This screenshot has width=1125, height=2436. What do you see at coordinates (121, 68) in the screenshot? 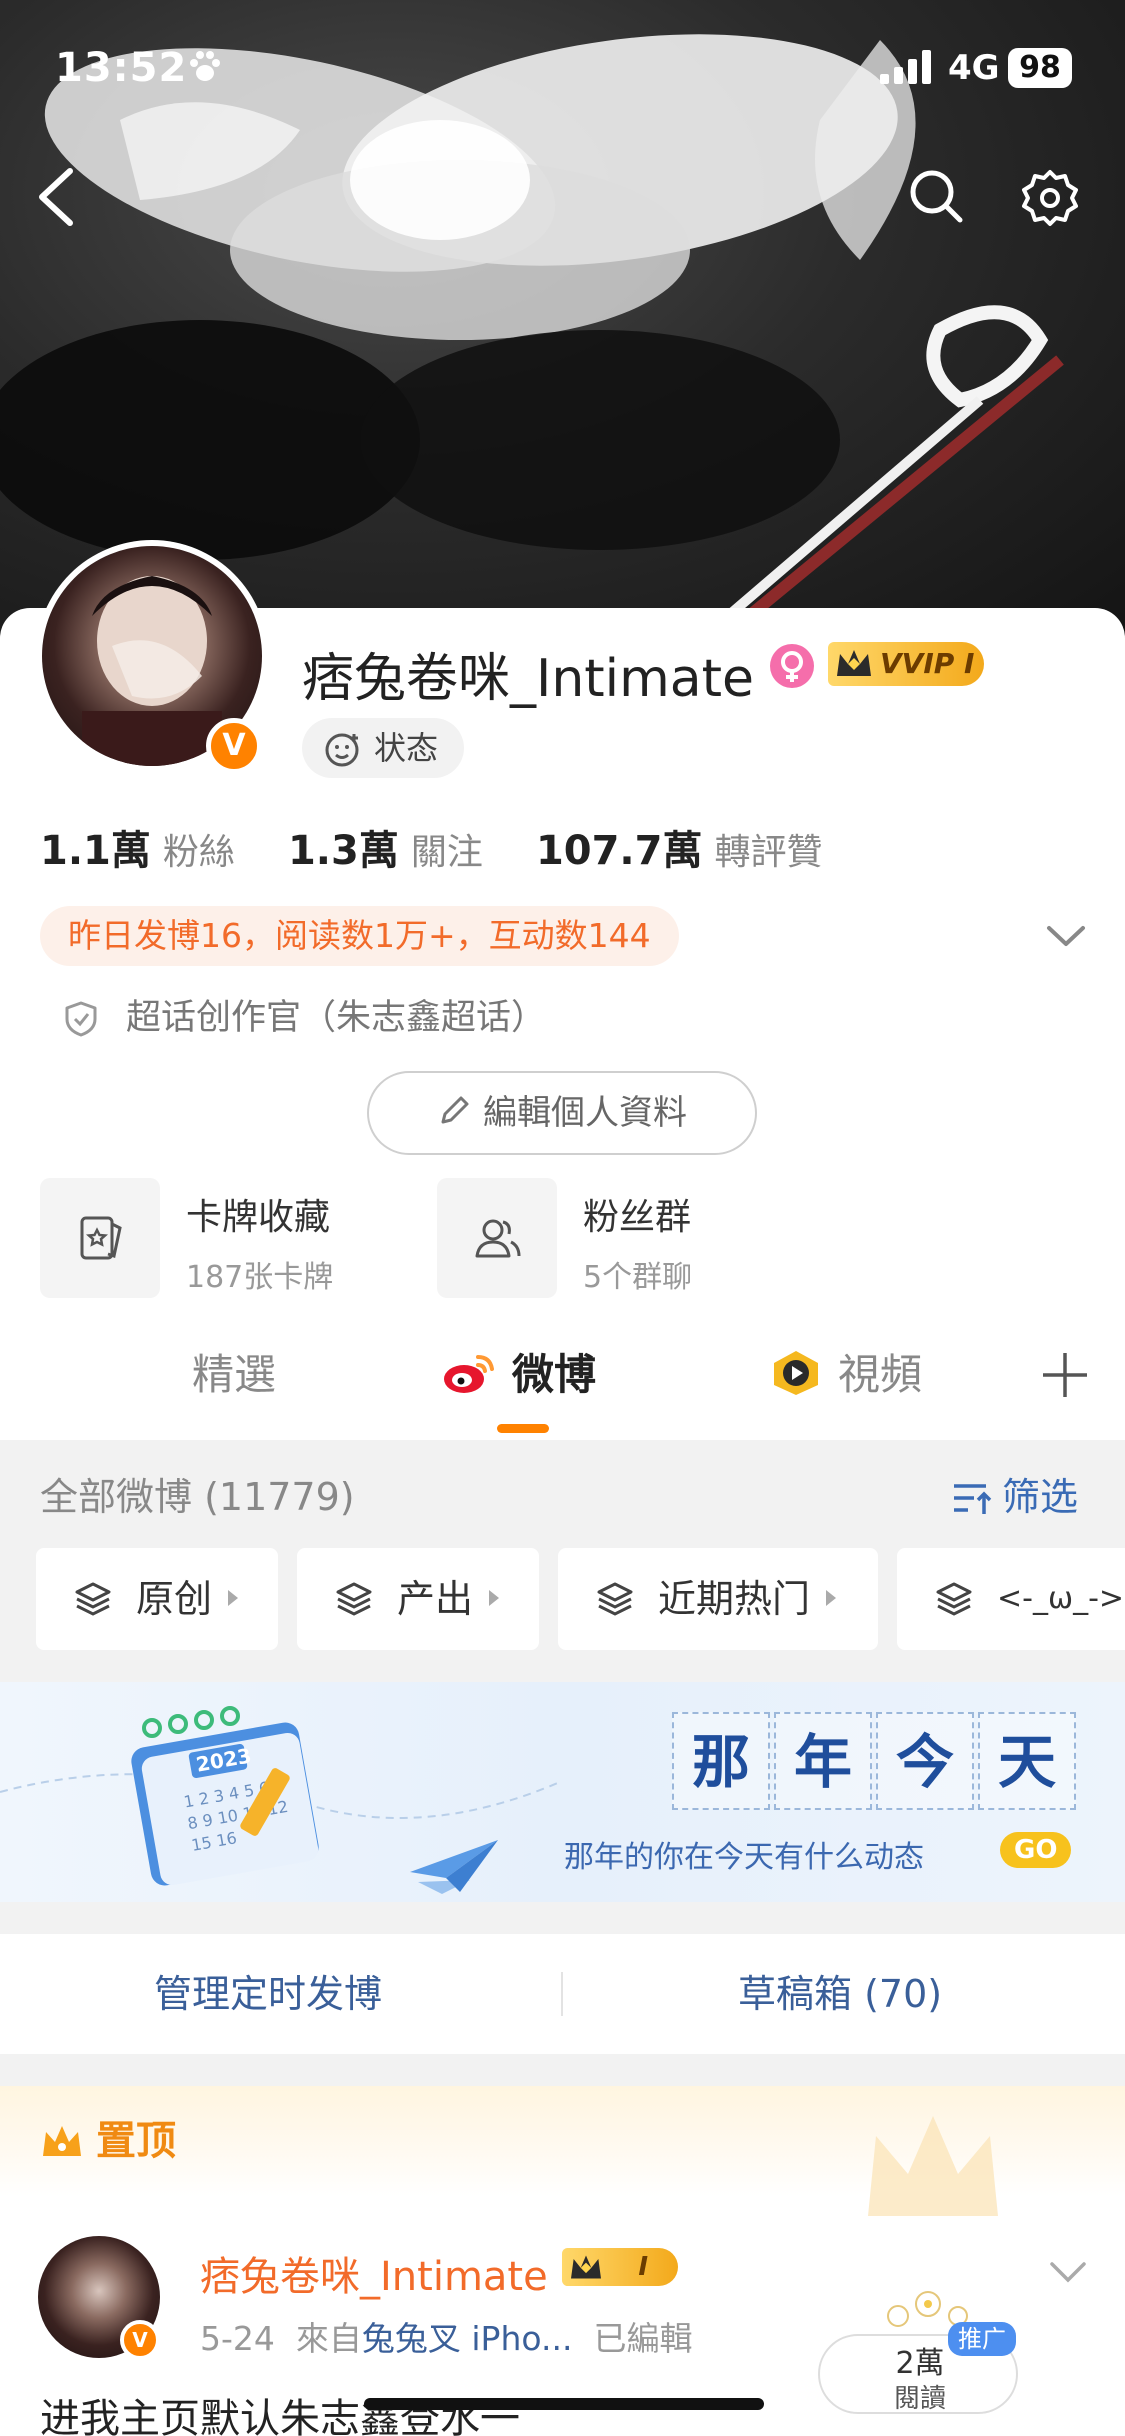
I see `status-time: 13:52` at bounding box center [121, 68].